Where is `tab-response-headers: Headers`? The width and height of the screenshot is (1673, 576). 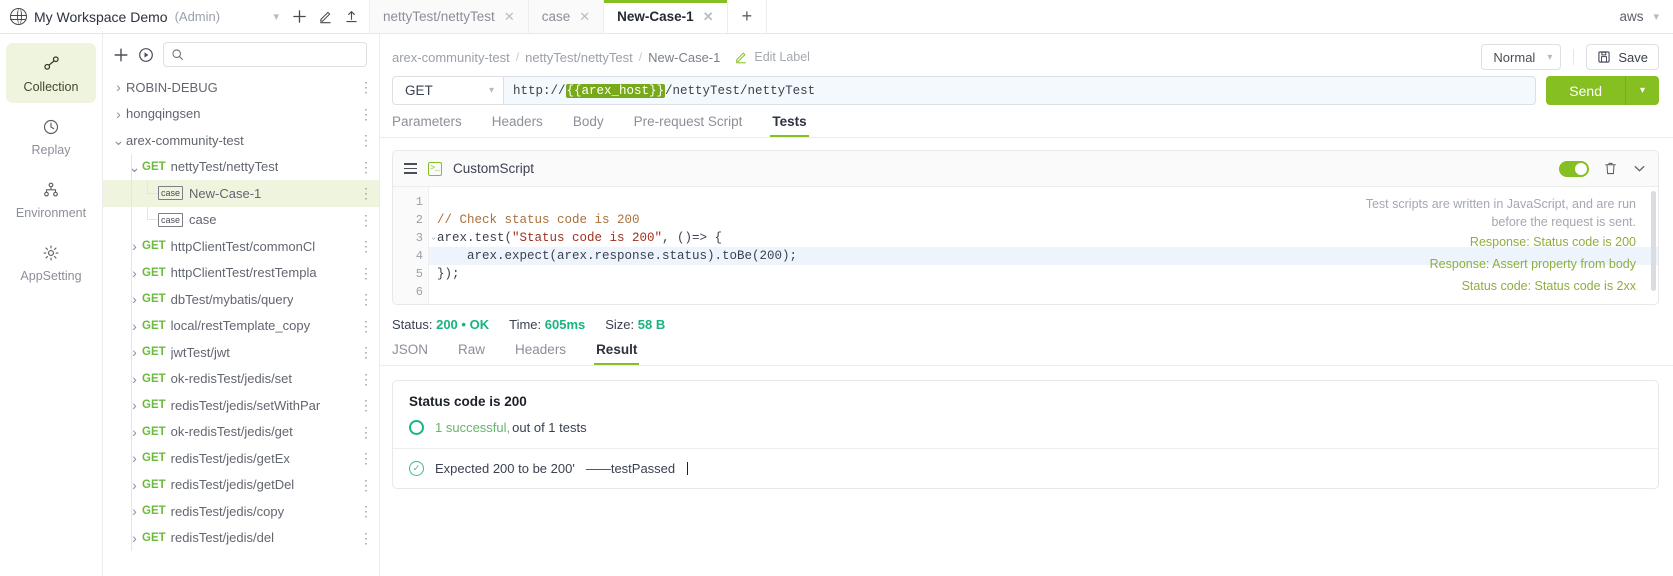
tab-response-headers: Headers is located at coordinates (540, 353).